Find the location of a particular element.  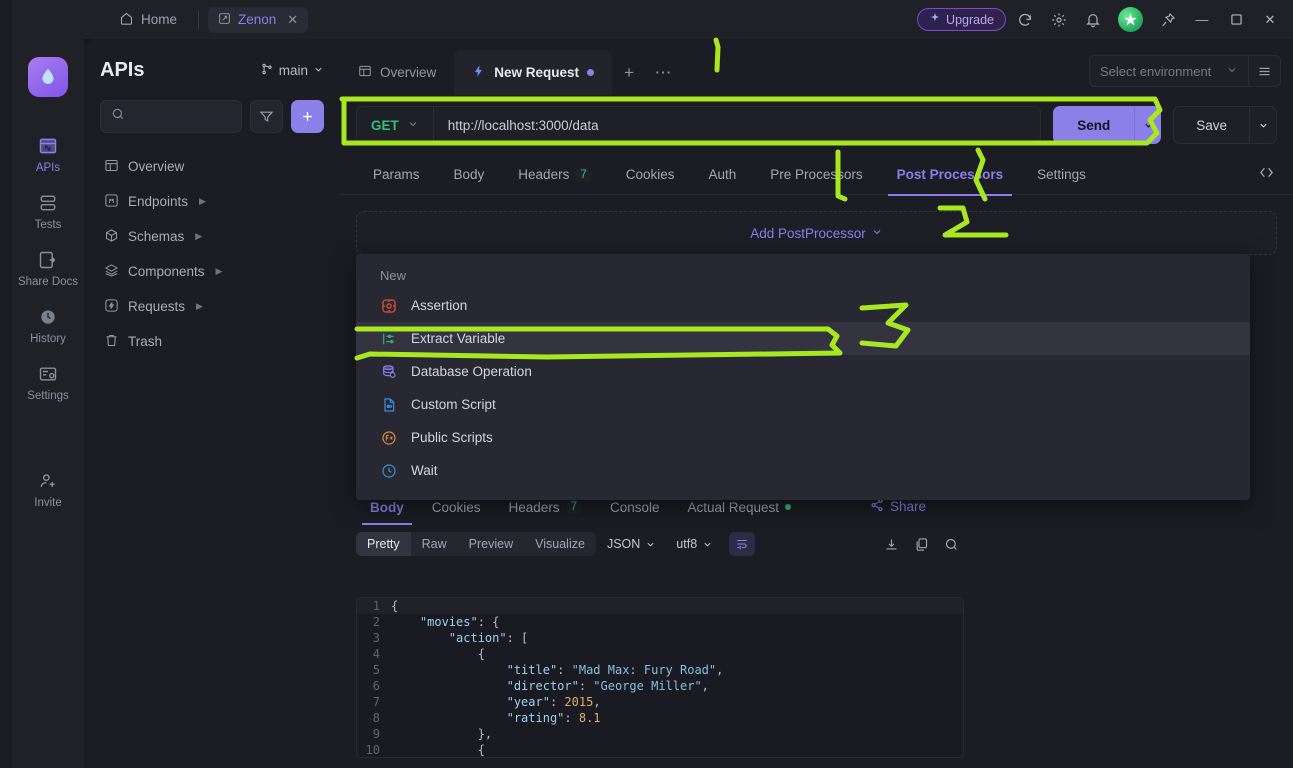

content-type-select: JSON is located at coordinates (631, 544).